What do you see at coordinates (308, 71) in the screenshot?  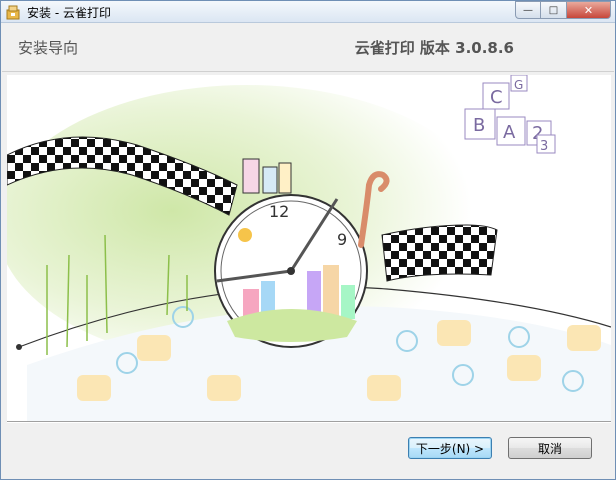 I see `header-divider` at bounding box center [308, 71].